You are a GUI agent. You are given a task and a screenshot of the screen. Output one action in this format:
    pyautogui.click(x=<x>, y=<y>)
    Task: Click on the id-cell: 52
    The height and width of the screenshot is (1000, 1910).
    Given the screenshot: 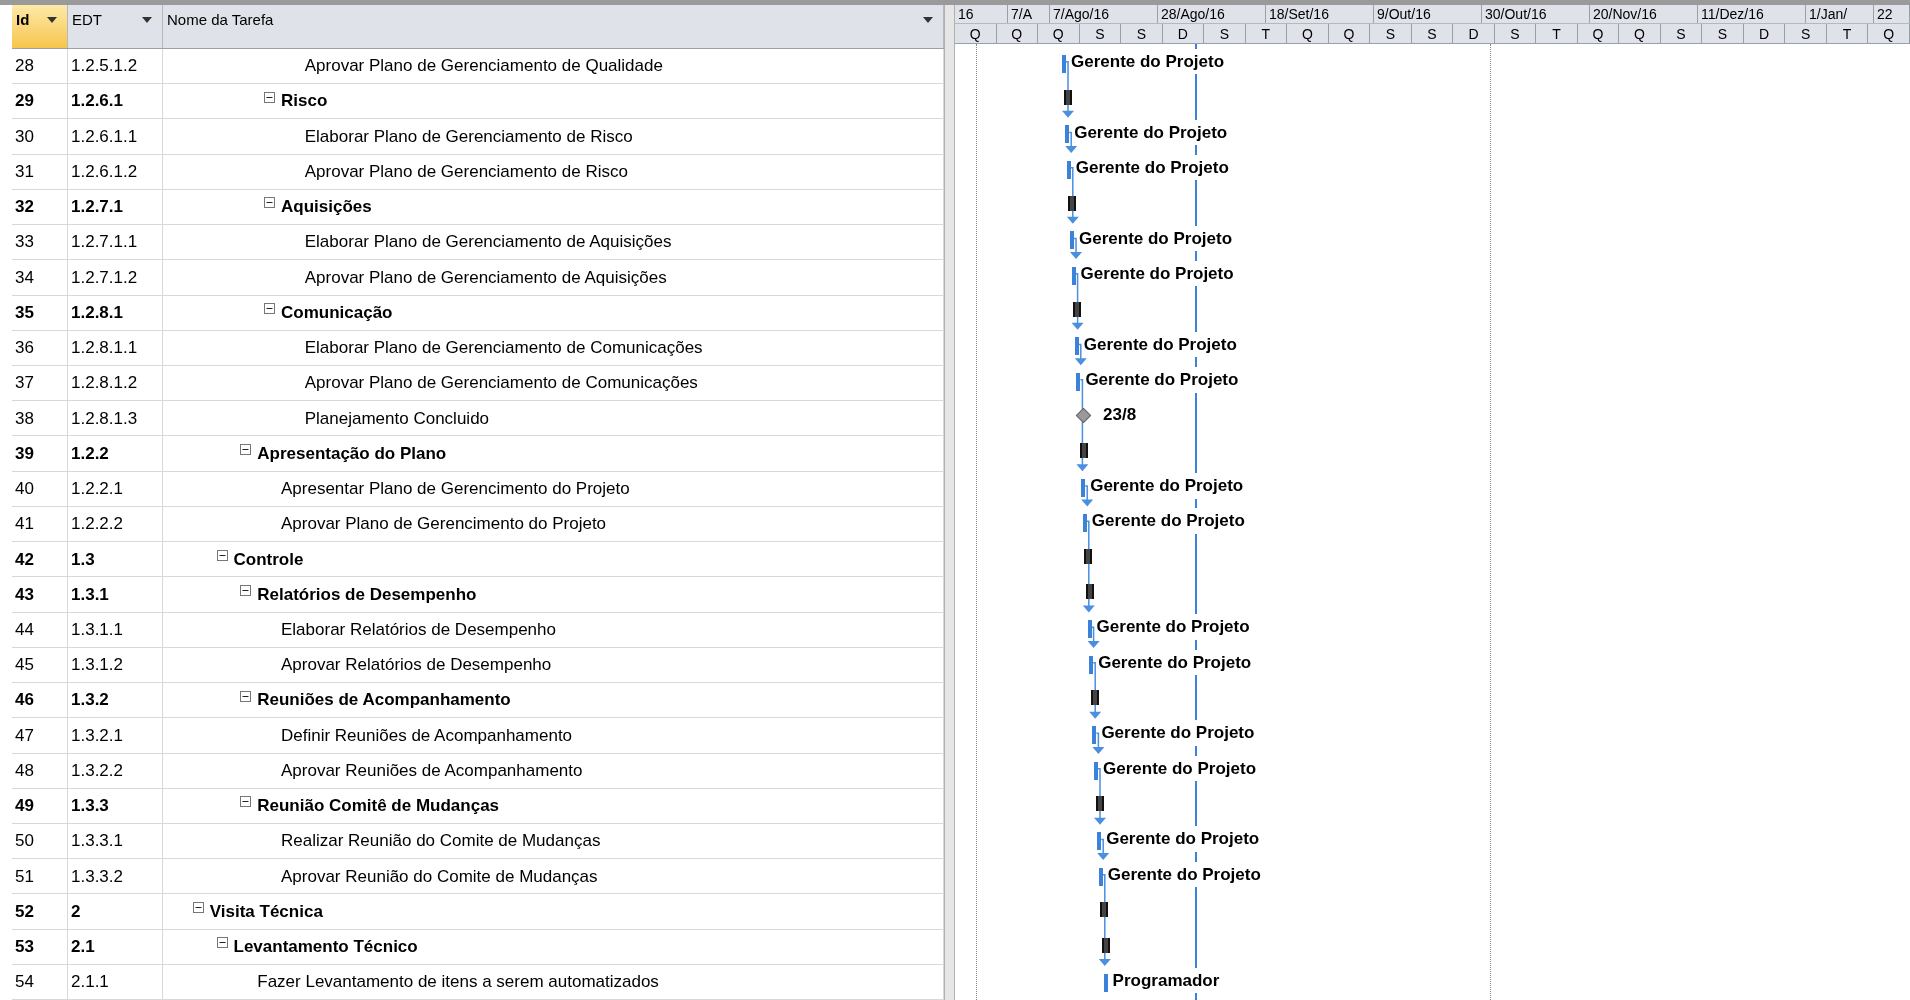 What is the action you would take?
    pyautogui.click(x=40, y=911)
    